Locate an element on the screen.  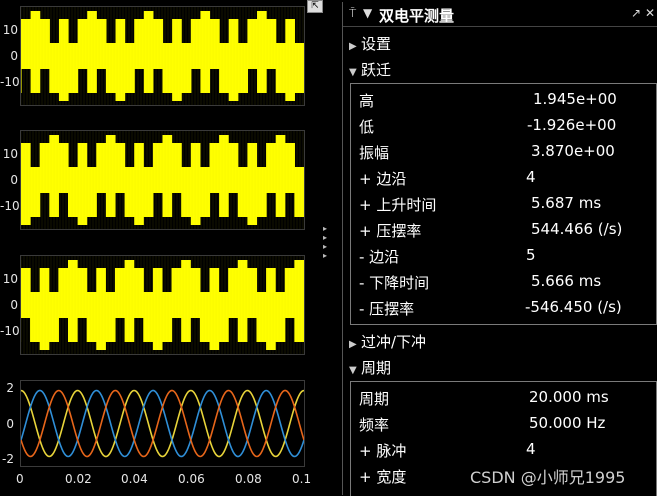
section-settings: ▶设置 is located at coordinates (370, 43).